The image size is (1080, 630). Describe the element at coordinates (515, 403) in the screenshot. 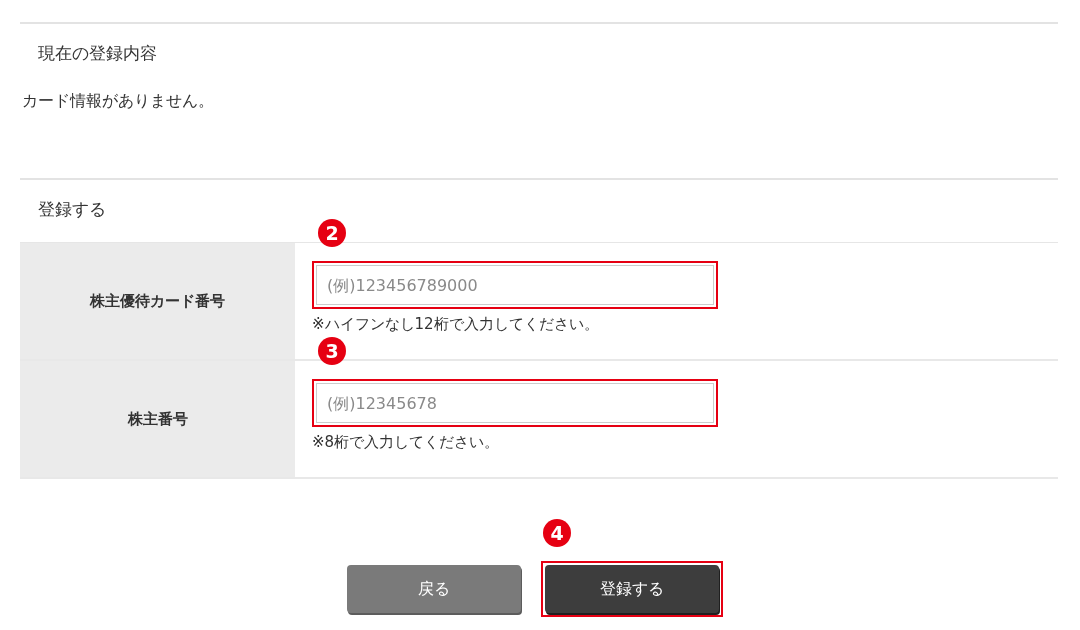

I see `input-field: (例)12345678` at that location.